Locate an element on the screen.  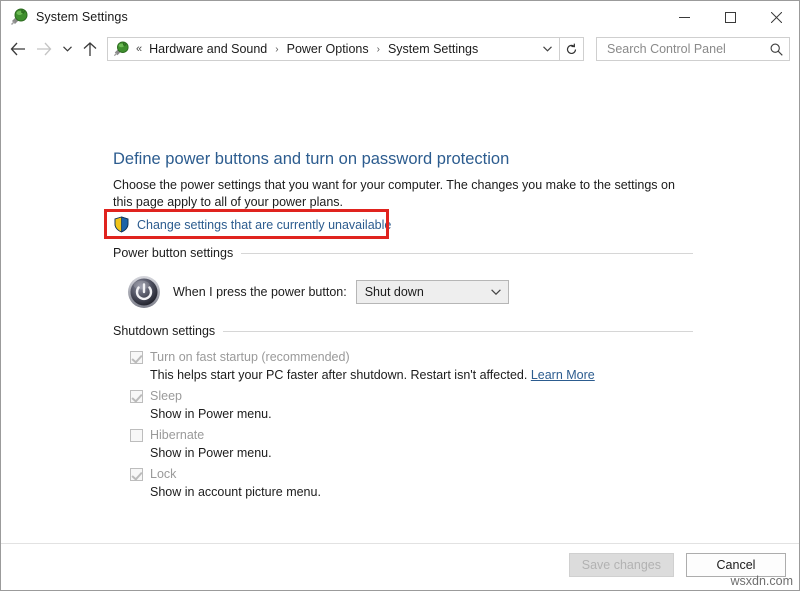
breadcrumb-item-power-options: Power Options is located at coordinates (328, 49).